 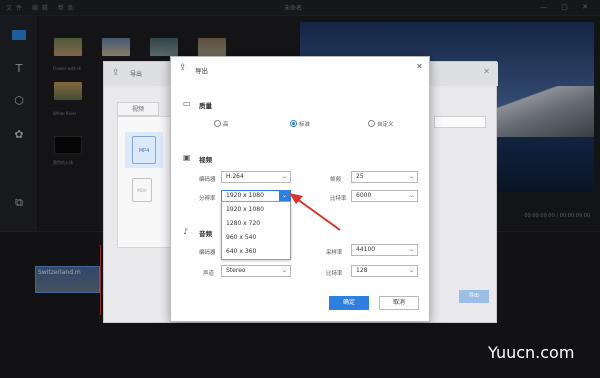 I want to click on samplerate-label: 采样率, so click(x=334, y=253).